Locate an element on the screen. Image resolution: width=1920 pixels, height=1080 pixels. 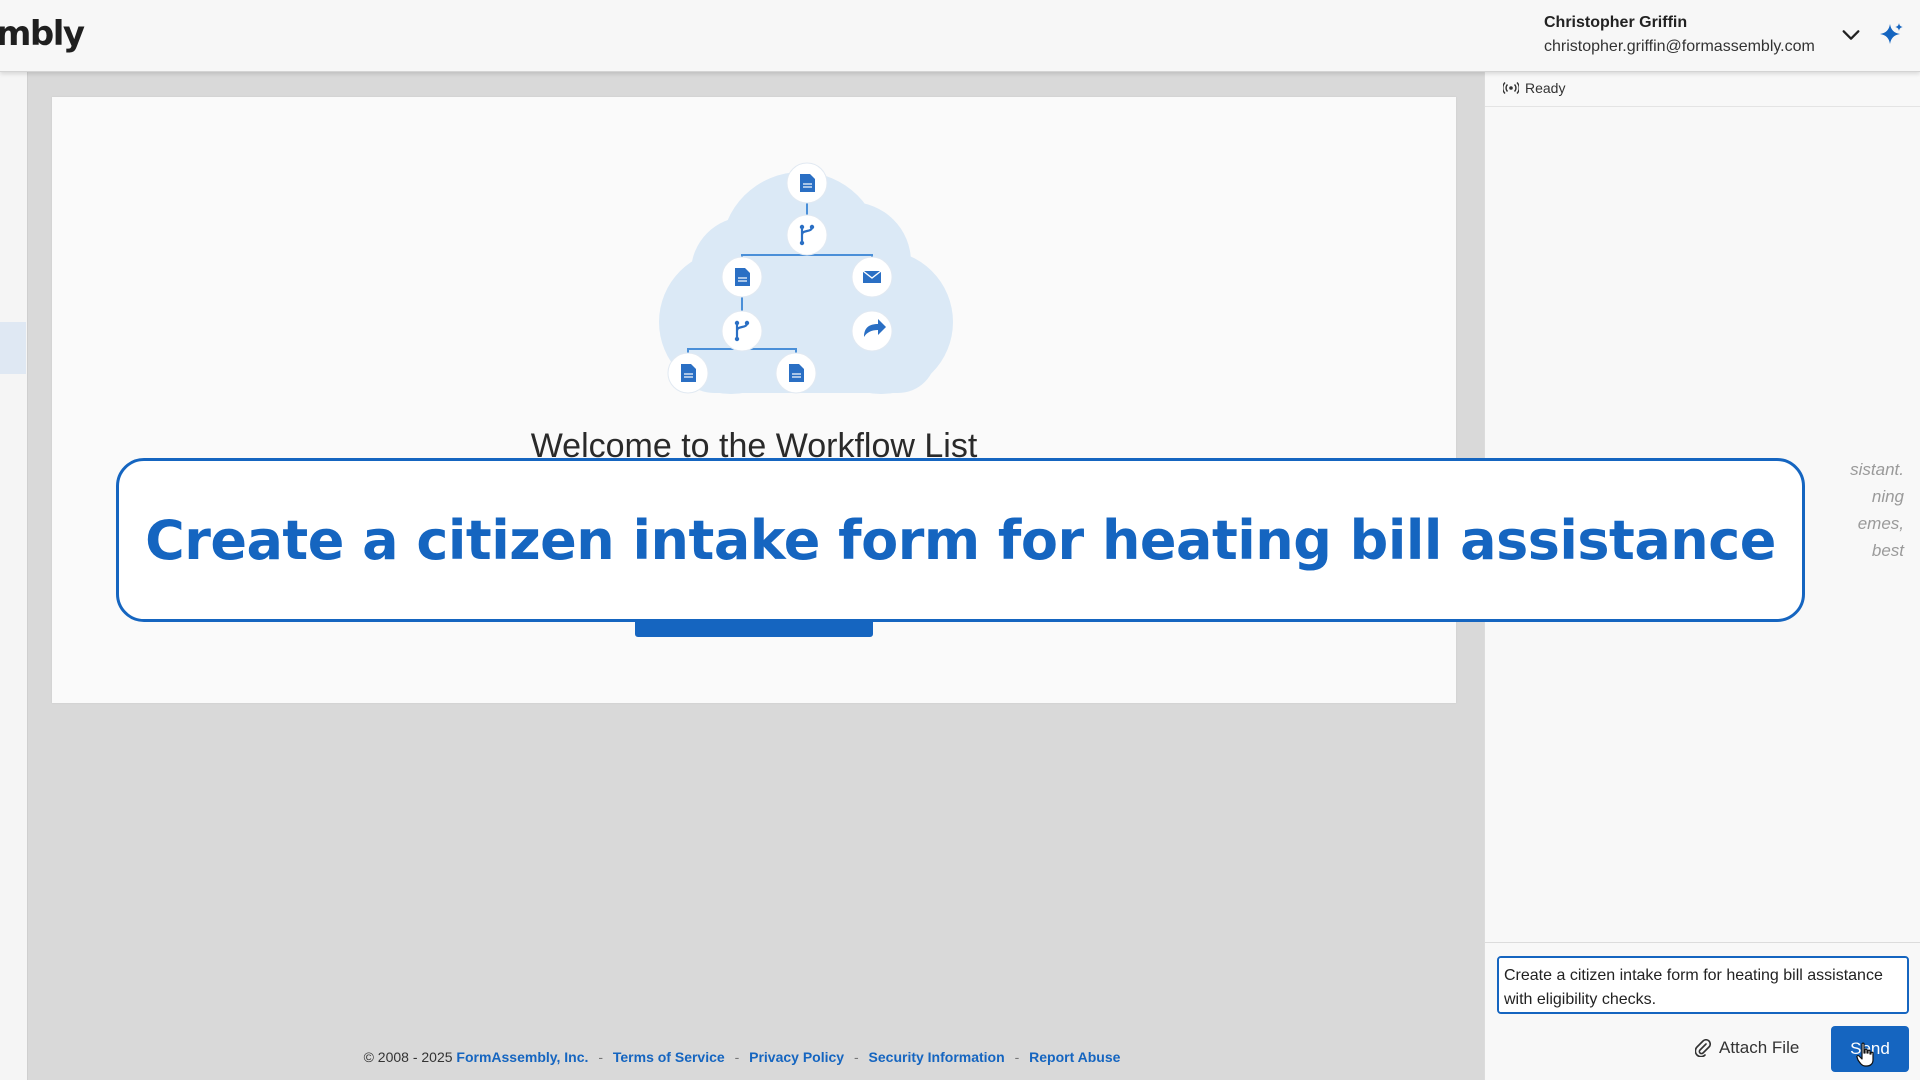
sparkle-icon is located at coordinates (1892, 34).